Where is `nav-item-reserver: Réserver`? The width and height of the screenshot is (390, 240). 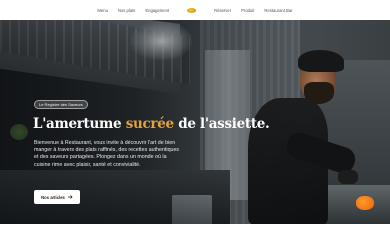 nav-item-reserver: Réserver is located at coordinates (222, 10).